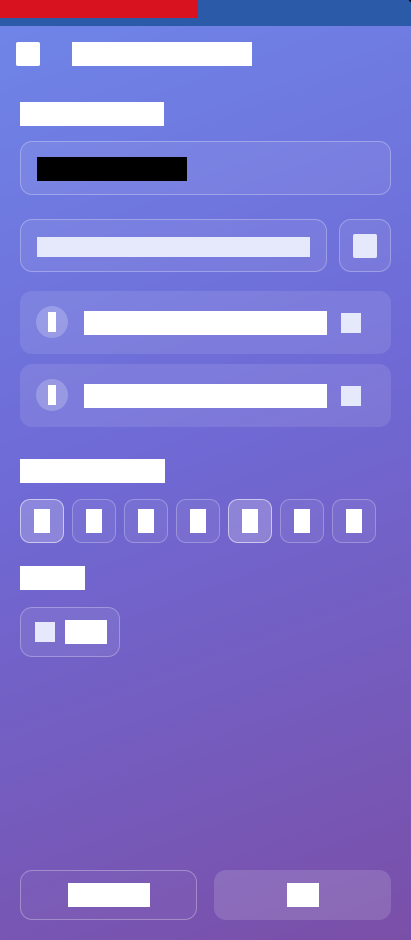  I want to click on day-chip-group, so click(198, 521).